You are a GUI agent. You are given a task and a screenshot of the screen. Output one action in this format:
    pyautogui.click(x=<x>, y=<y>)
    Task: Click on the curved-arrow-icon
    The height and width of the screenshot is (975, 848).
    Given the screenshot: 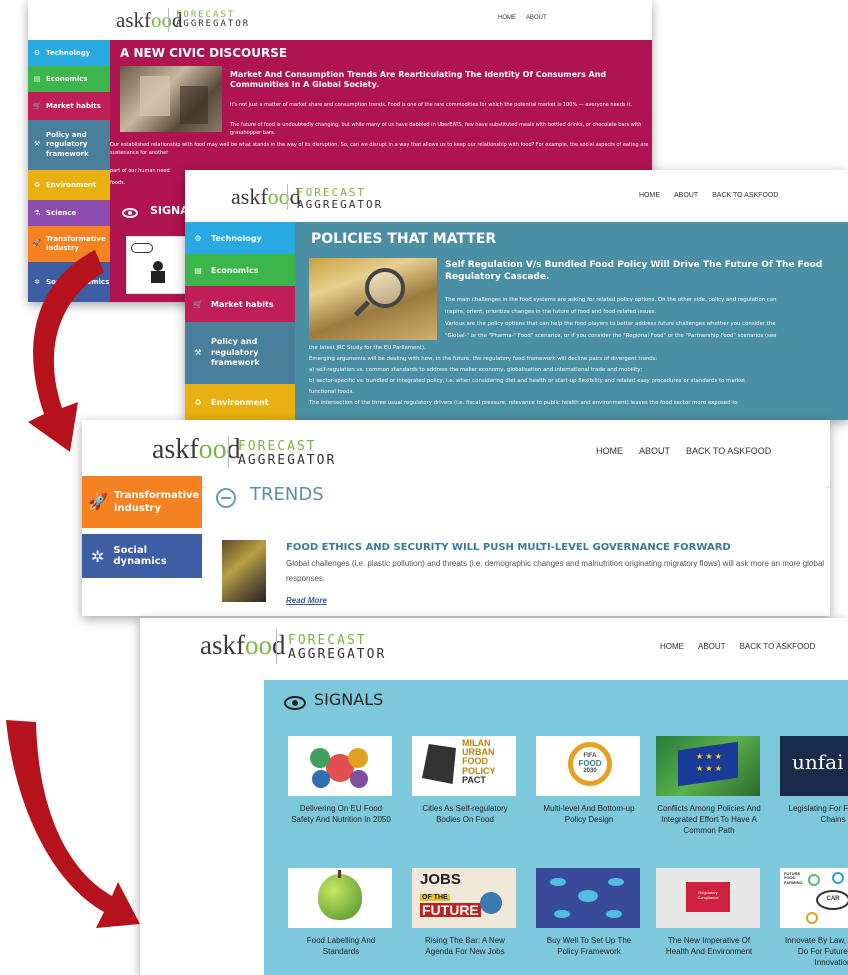 What is the action you would take?
    pyautogui.click(x=66, y=351)
    